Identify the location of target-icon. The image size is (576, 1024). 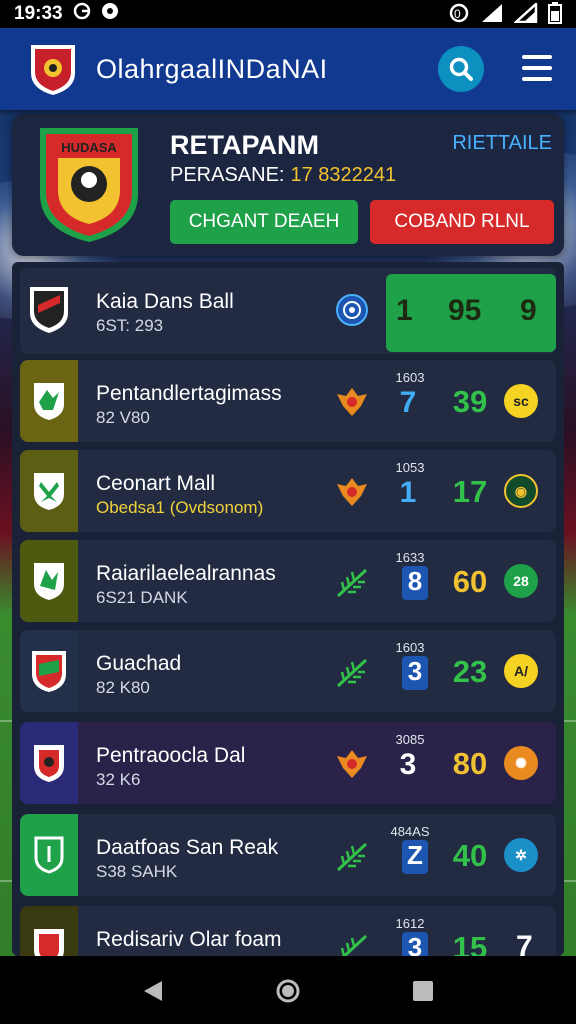
(352, 310).